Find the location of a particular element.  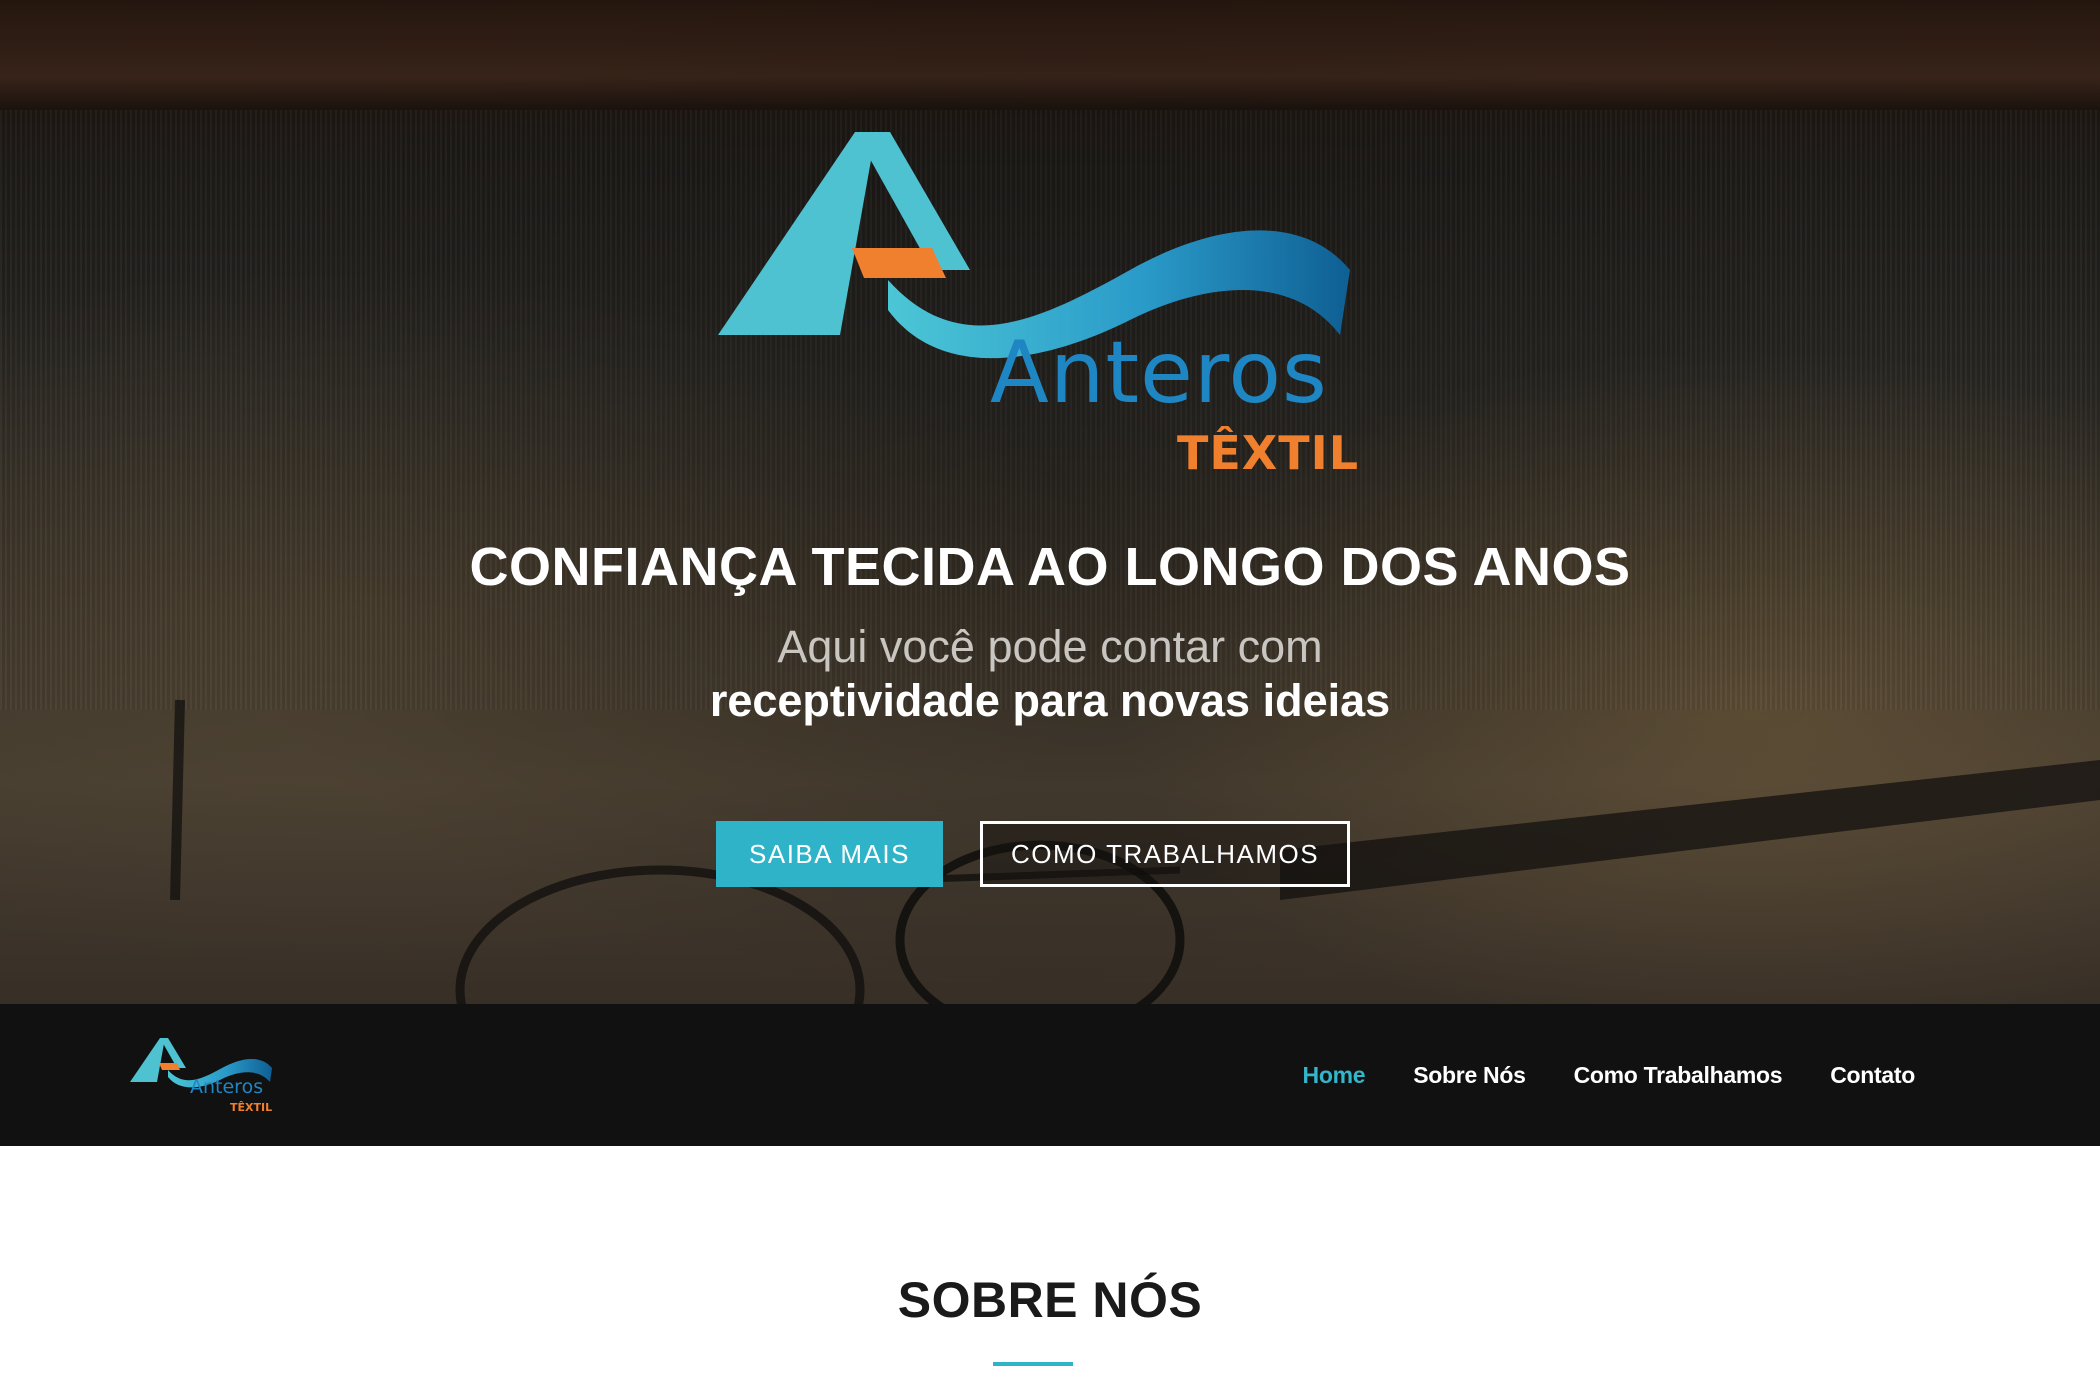

navbar-logo-subtitle: TÊXTIL is located at coordinates (251, 1107).